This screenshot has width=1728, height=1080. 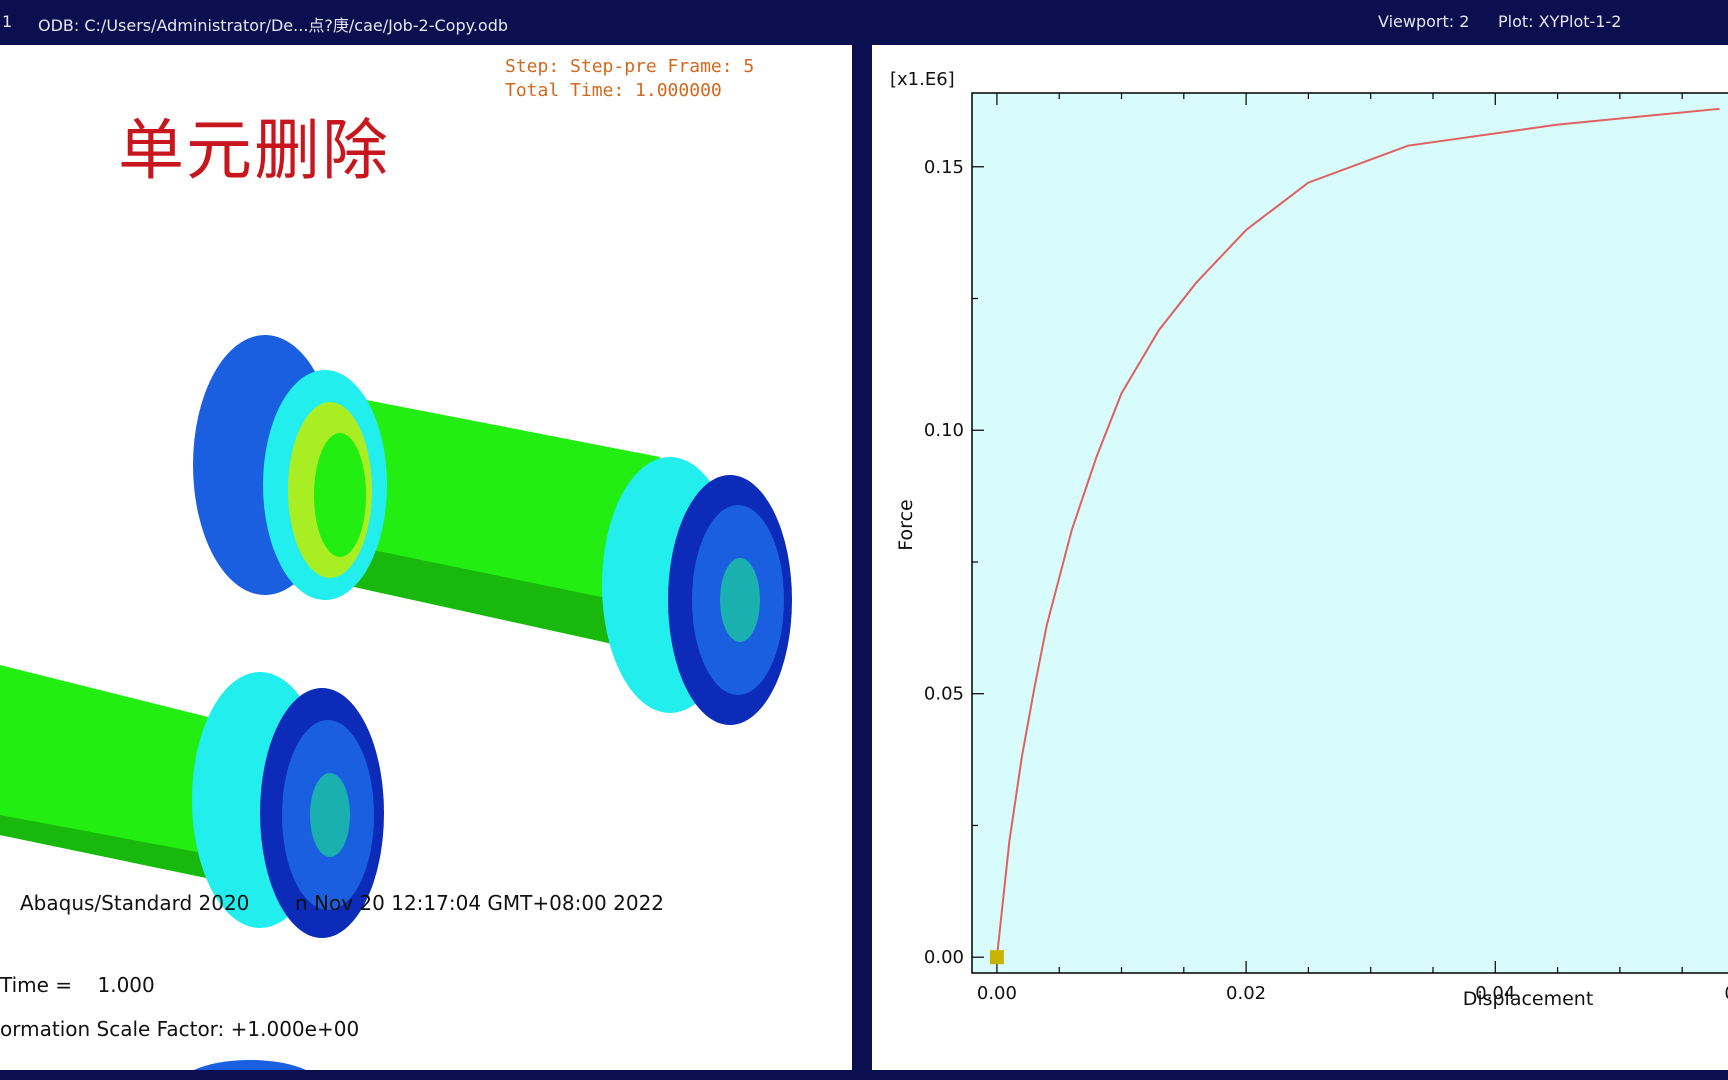 I want to click on x-axis-label: Displacement, so click(x=1528, y=999).